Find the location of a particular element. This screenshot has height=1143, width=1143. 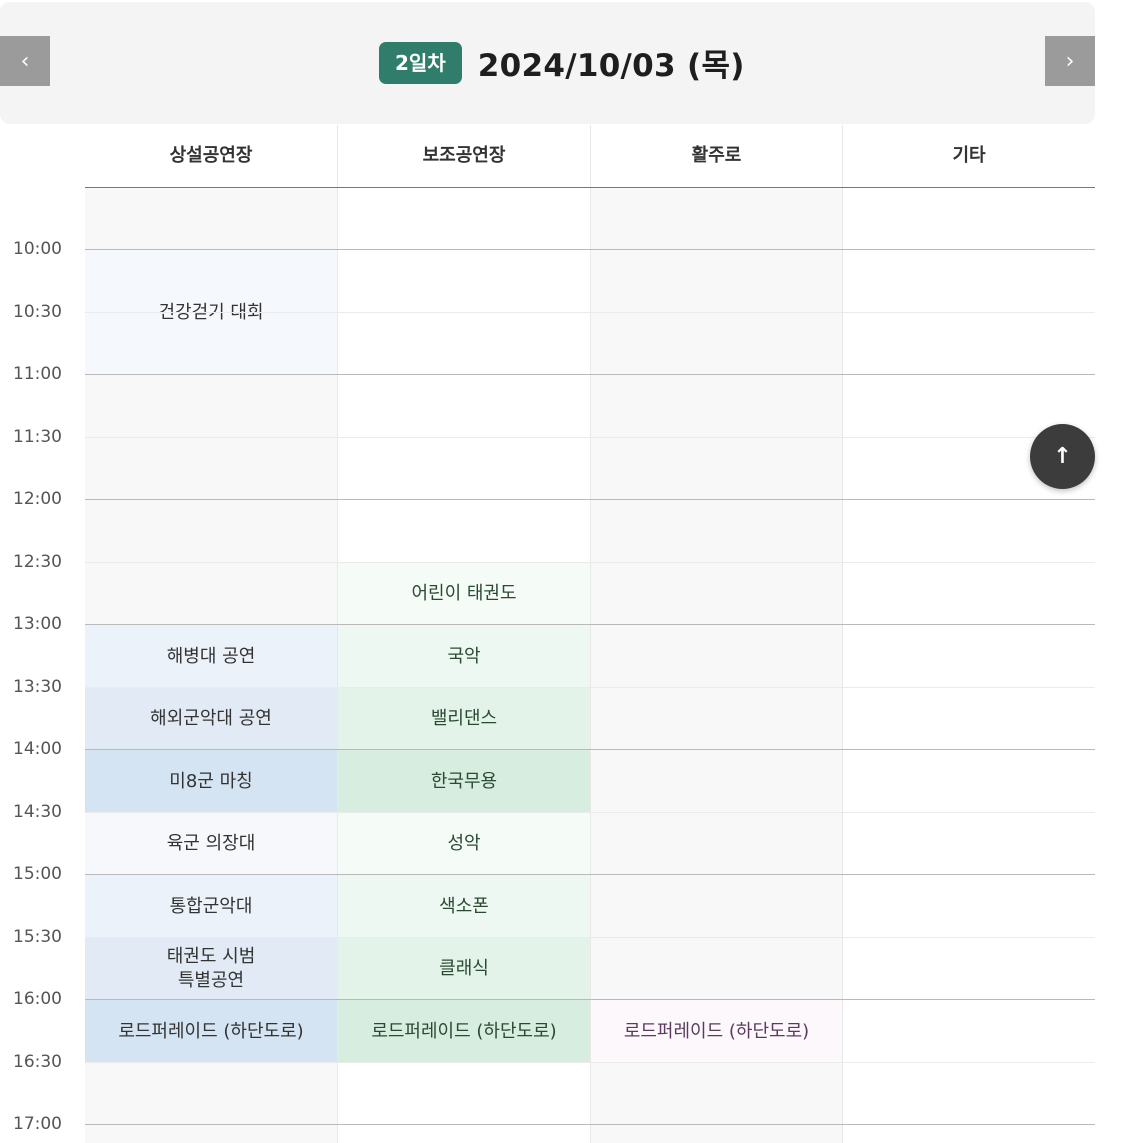

scroll-to-top-button: ↑ is located at coordinates (1062, 456).